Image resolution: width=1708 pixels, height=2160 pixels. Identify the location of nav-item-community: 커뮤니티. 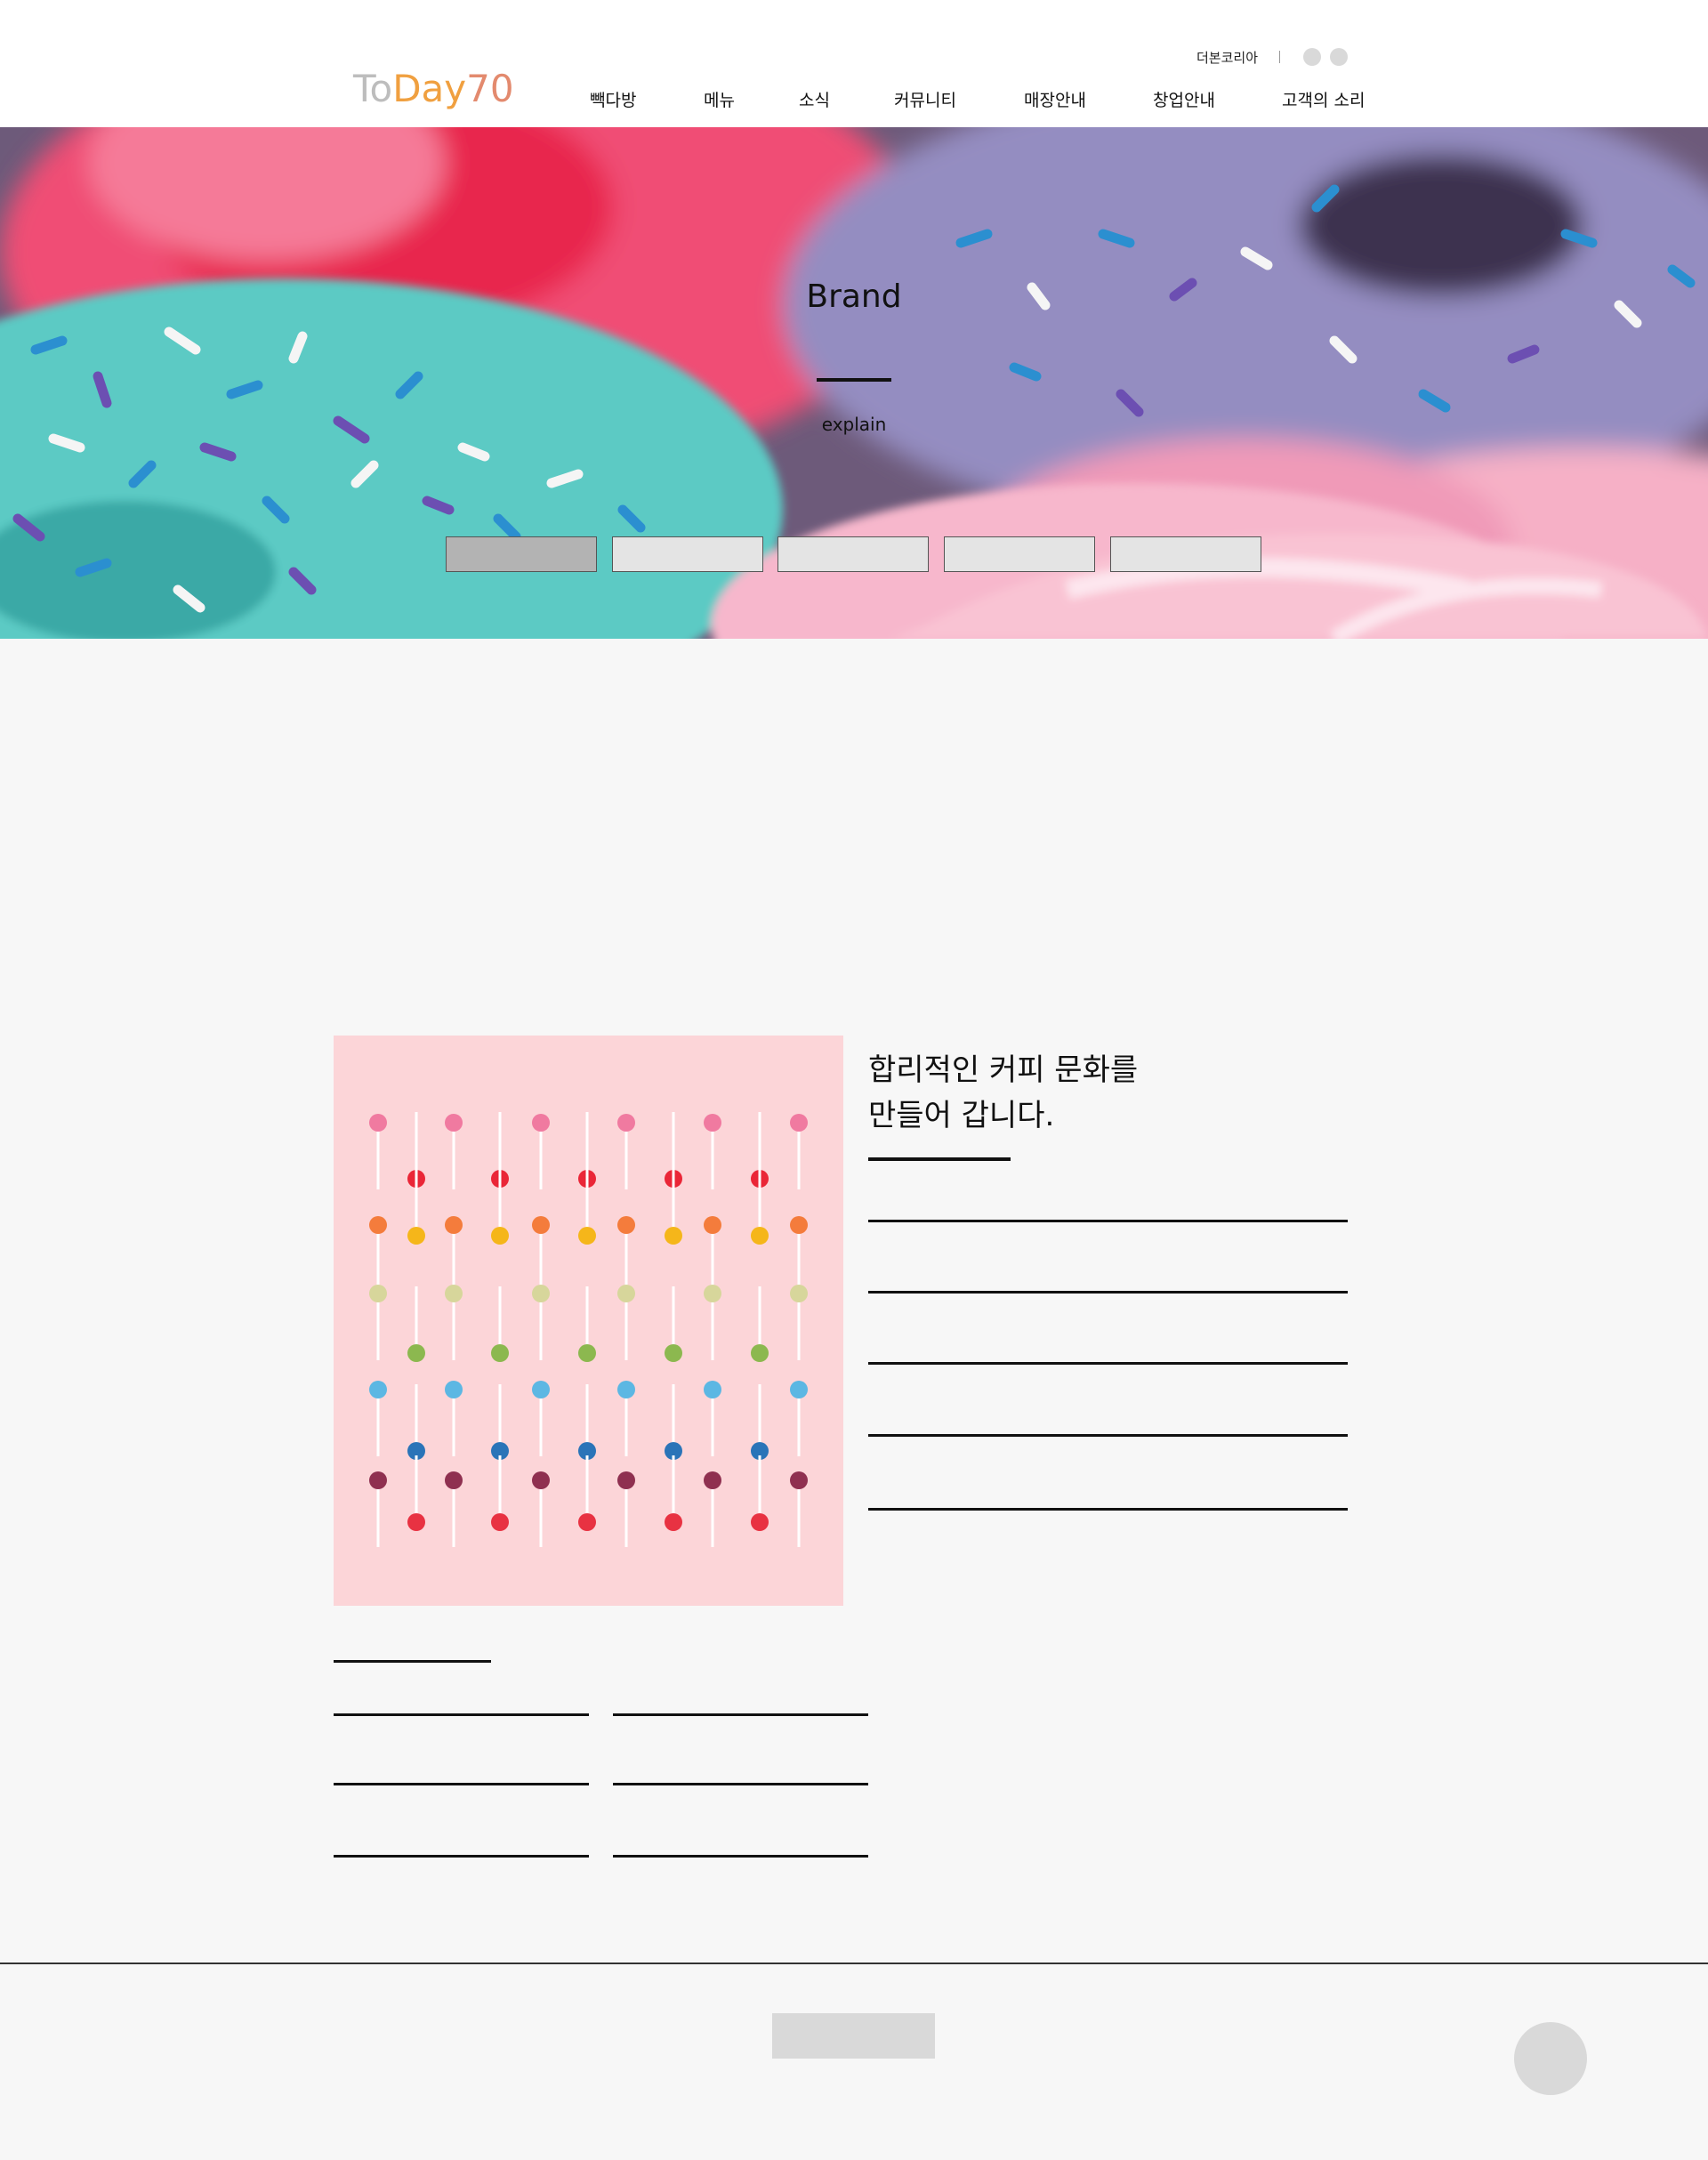
(925, 99).